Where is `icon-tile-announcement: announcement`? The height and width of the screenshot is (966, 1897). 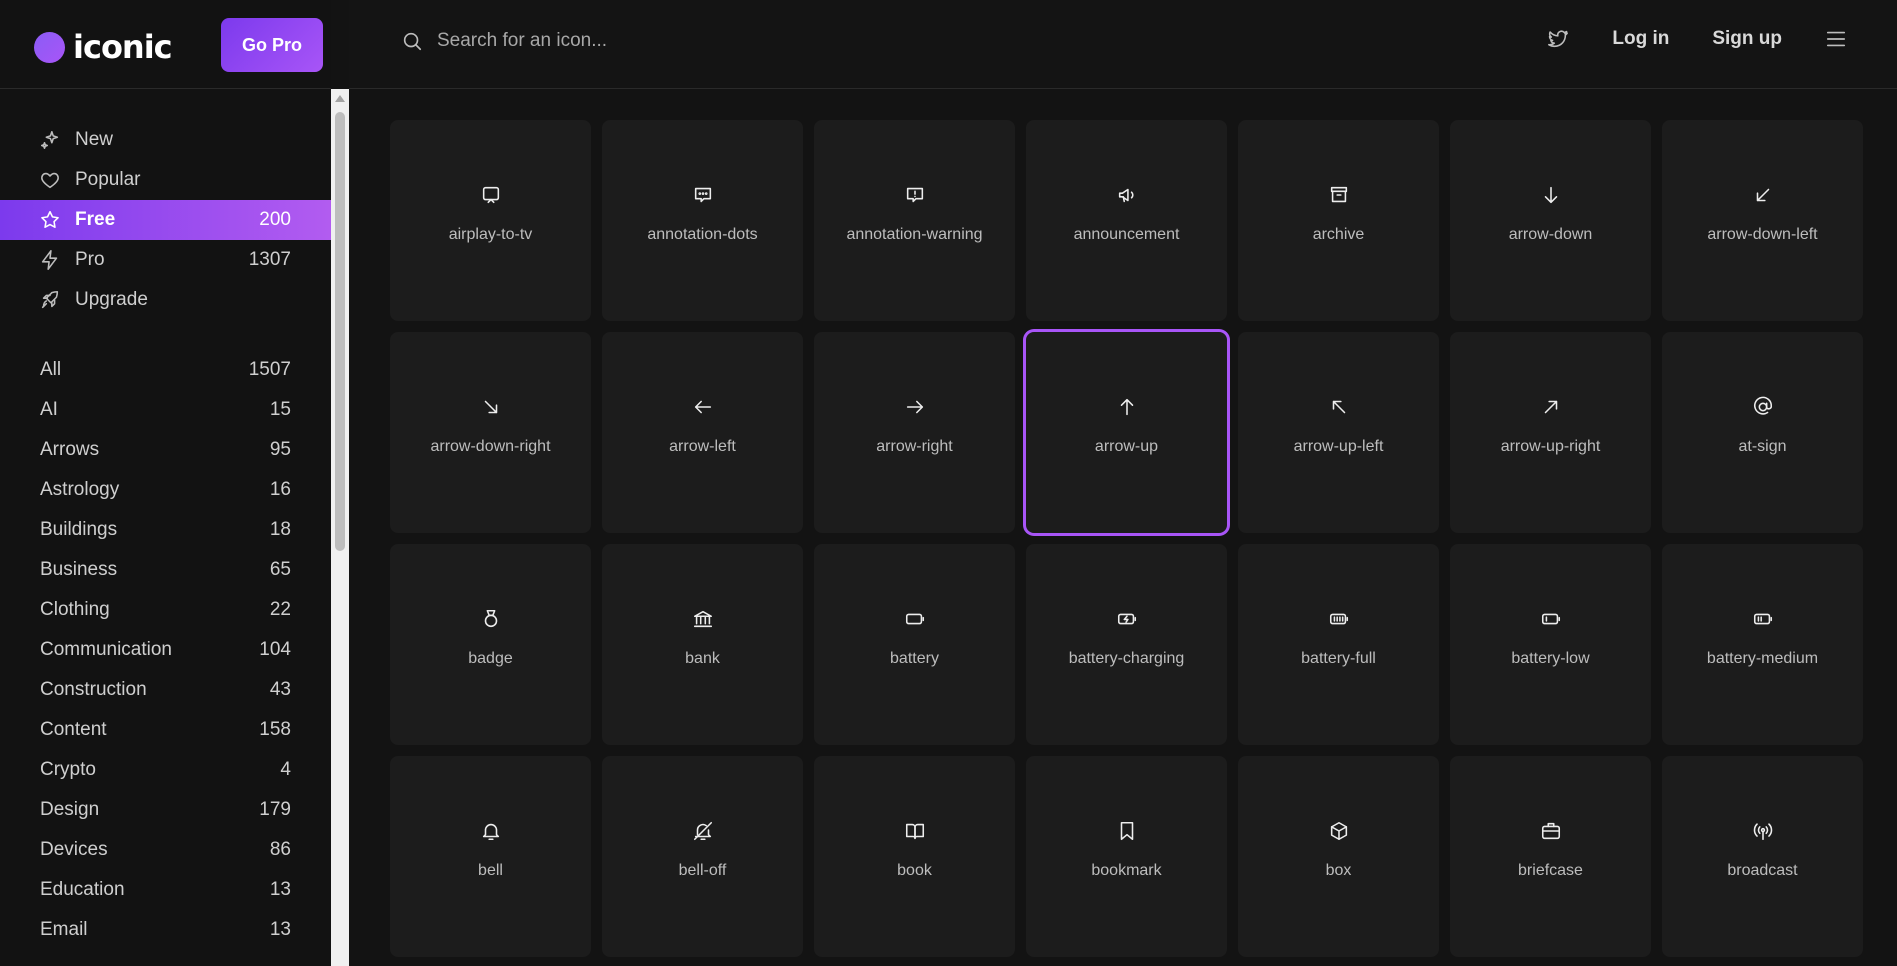
icon-tile-announcement: announcement is located at coordinates (1126, 220).